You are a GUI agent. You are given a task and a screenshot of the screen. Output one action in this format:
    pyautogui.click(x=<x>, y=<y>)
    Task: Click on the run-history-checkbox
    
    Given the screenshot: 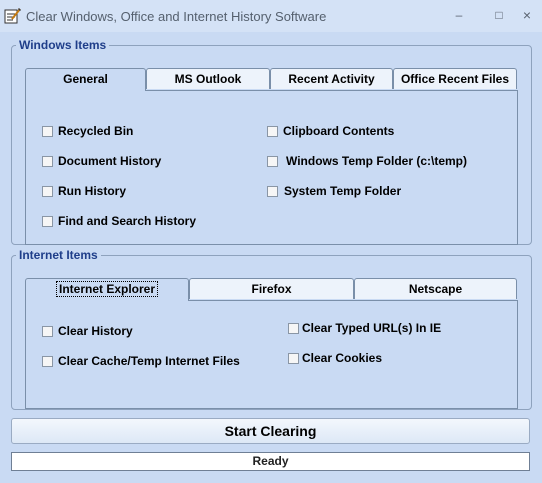 What is the action you would take?
    pyautogui.click(x=47, y=191)
    